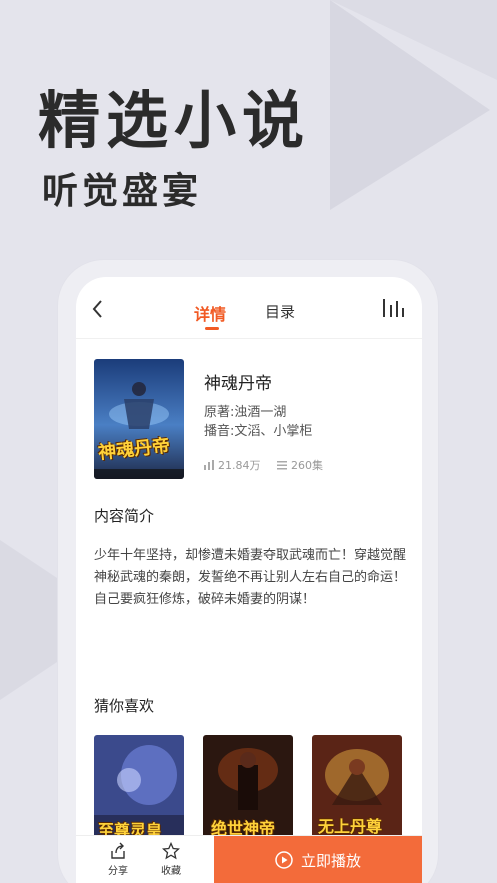 The height and width of the screenshot is (883, 497). I want to click on book-title: 神魂丹帝, so click(238, 384).